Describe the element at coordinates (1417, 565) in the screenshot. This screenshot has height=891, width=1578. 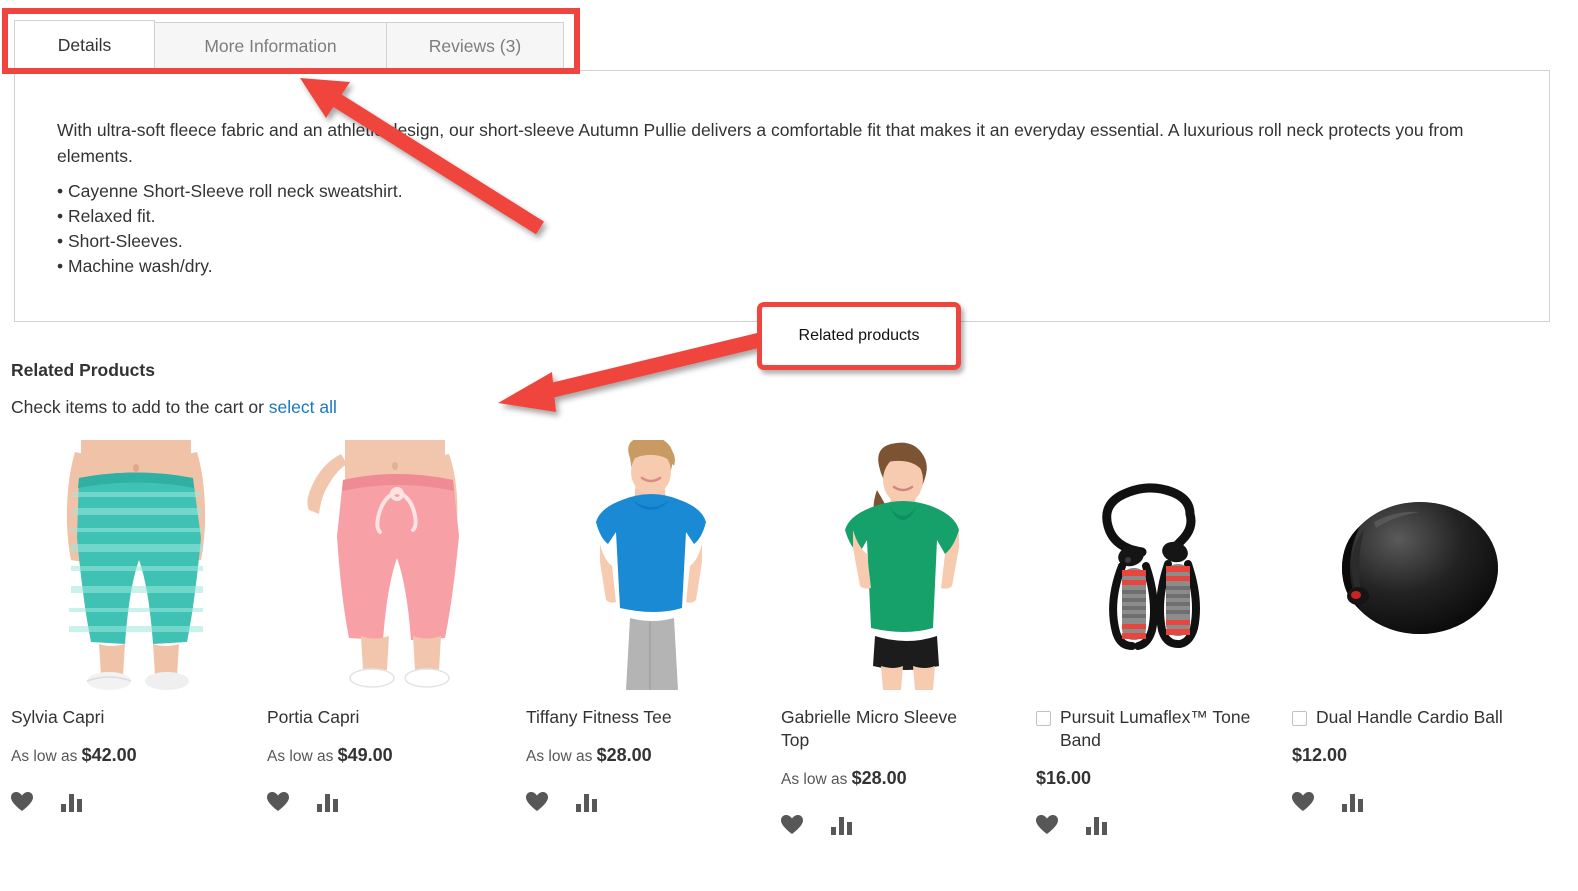
I see `product-image-black-cardio-ball` at that location.